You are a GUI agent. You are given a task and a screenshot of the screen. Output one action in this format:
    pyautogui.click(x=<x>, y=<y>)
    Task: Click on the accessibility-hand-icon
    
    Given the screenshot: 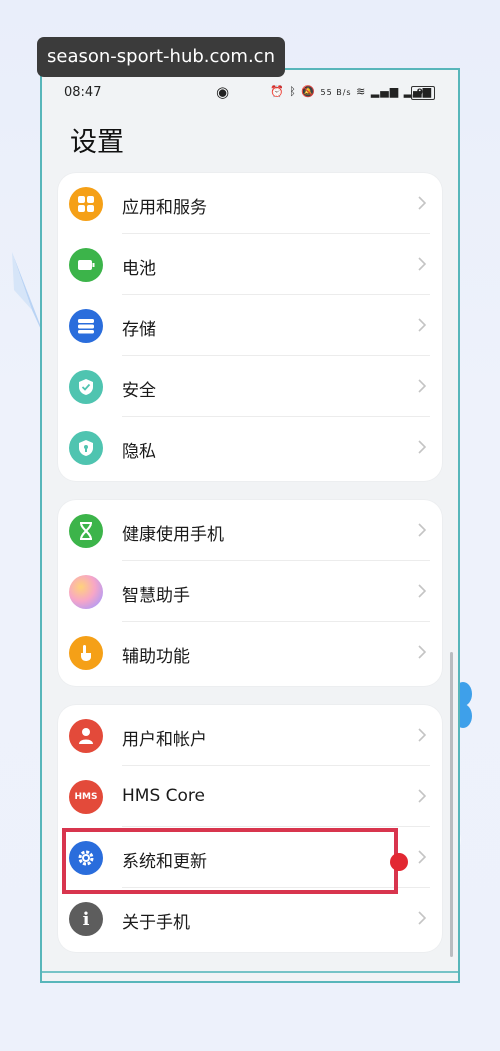 What is the action you would take?
    pyautogui.click(x=86, y=653)
    